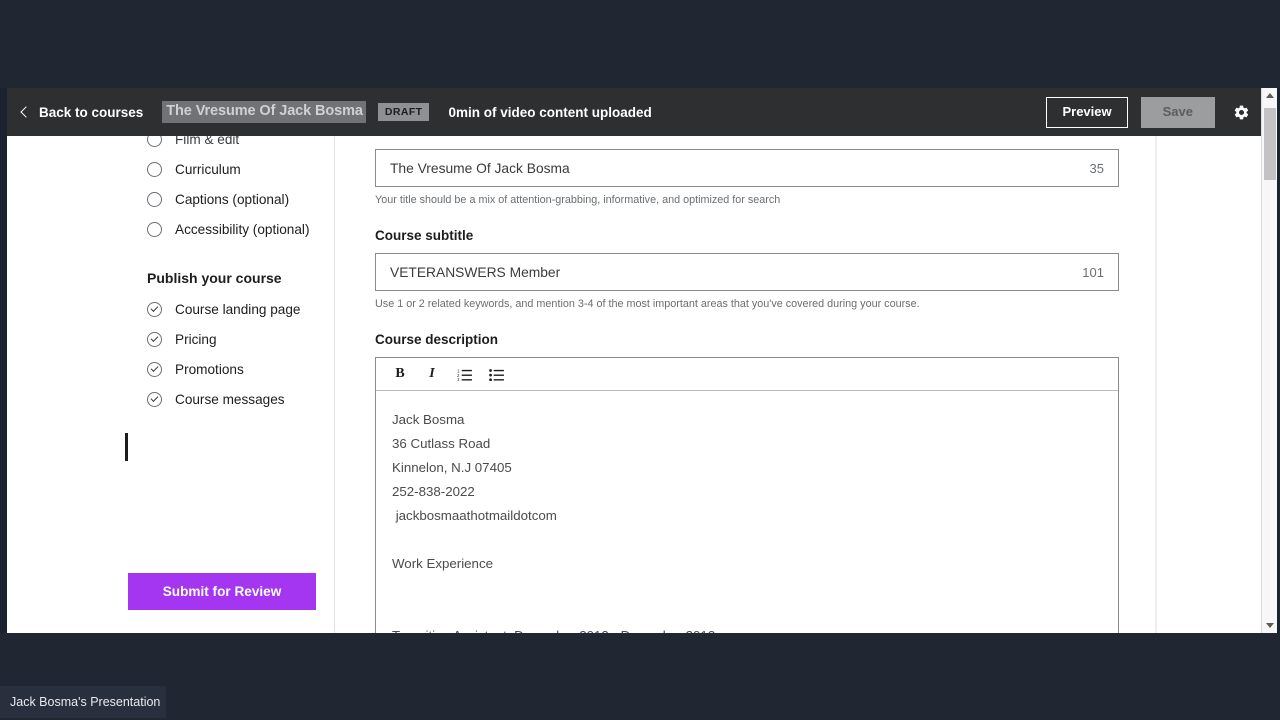 The height and width of the screenshot is (720, 1280). Describe the element at coordinates (264, 112) in the screenshot. I see `header-course-title: The Vresume Of Jack Bosma` at that location.